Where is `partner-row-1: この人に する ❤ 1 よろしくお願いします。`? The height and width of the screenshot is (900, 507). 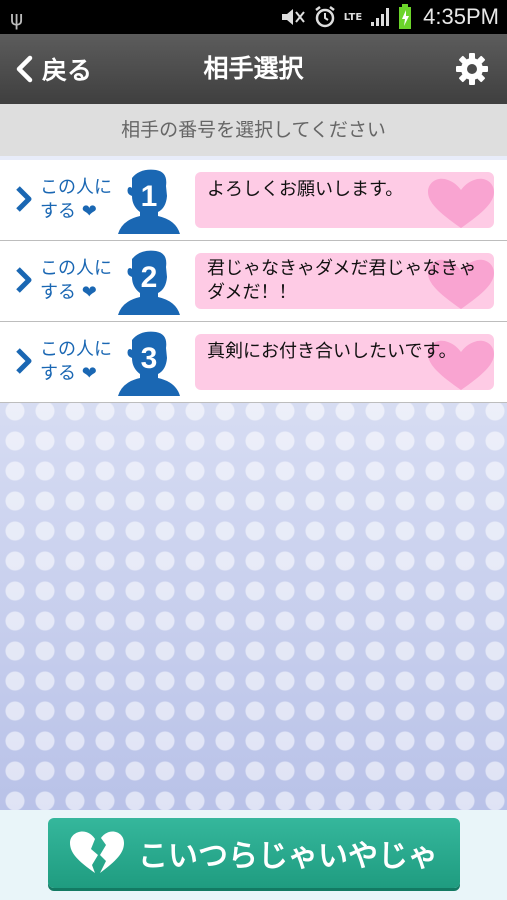
partner-row-1: この人に する ❤ 1 よろしくお願いします。 is located at coordinates (253, 200).